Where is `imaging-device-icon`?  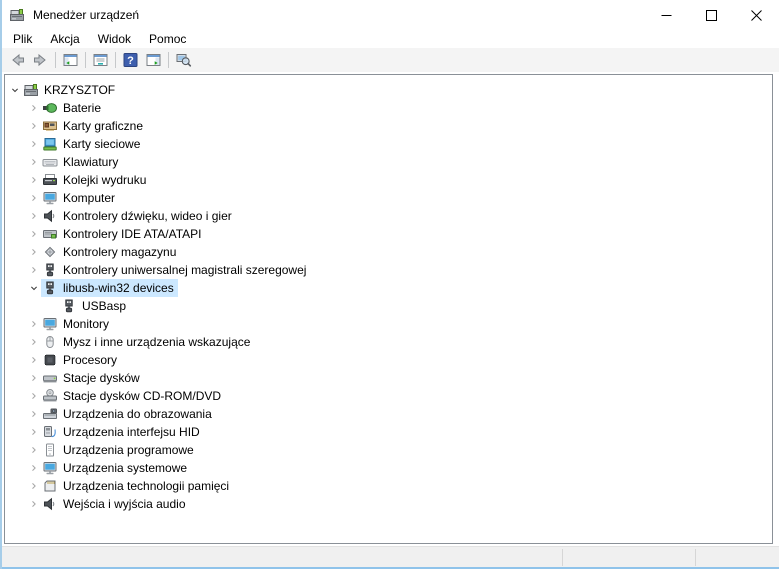
imaging-device-icon is located at coordinates (50, 414).